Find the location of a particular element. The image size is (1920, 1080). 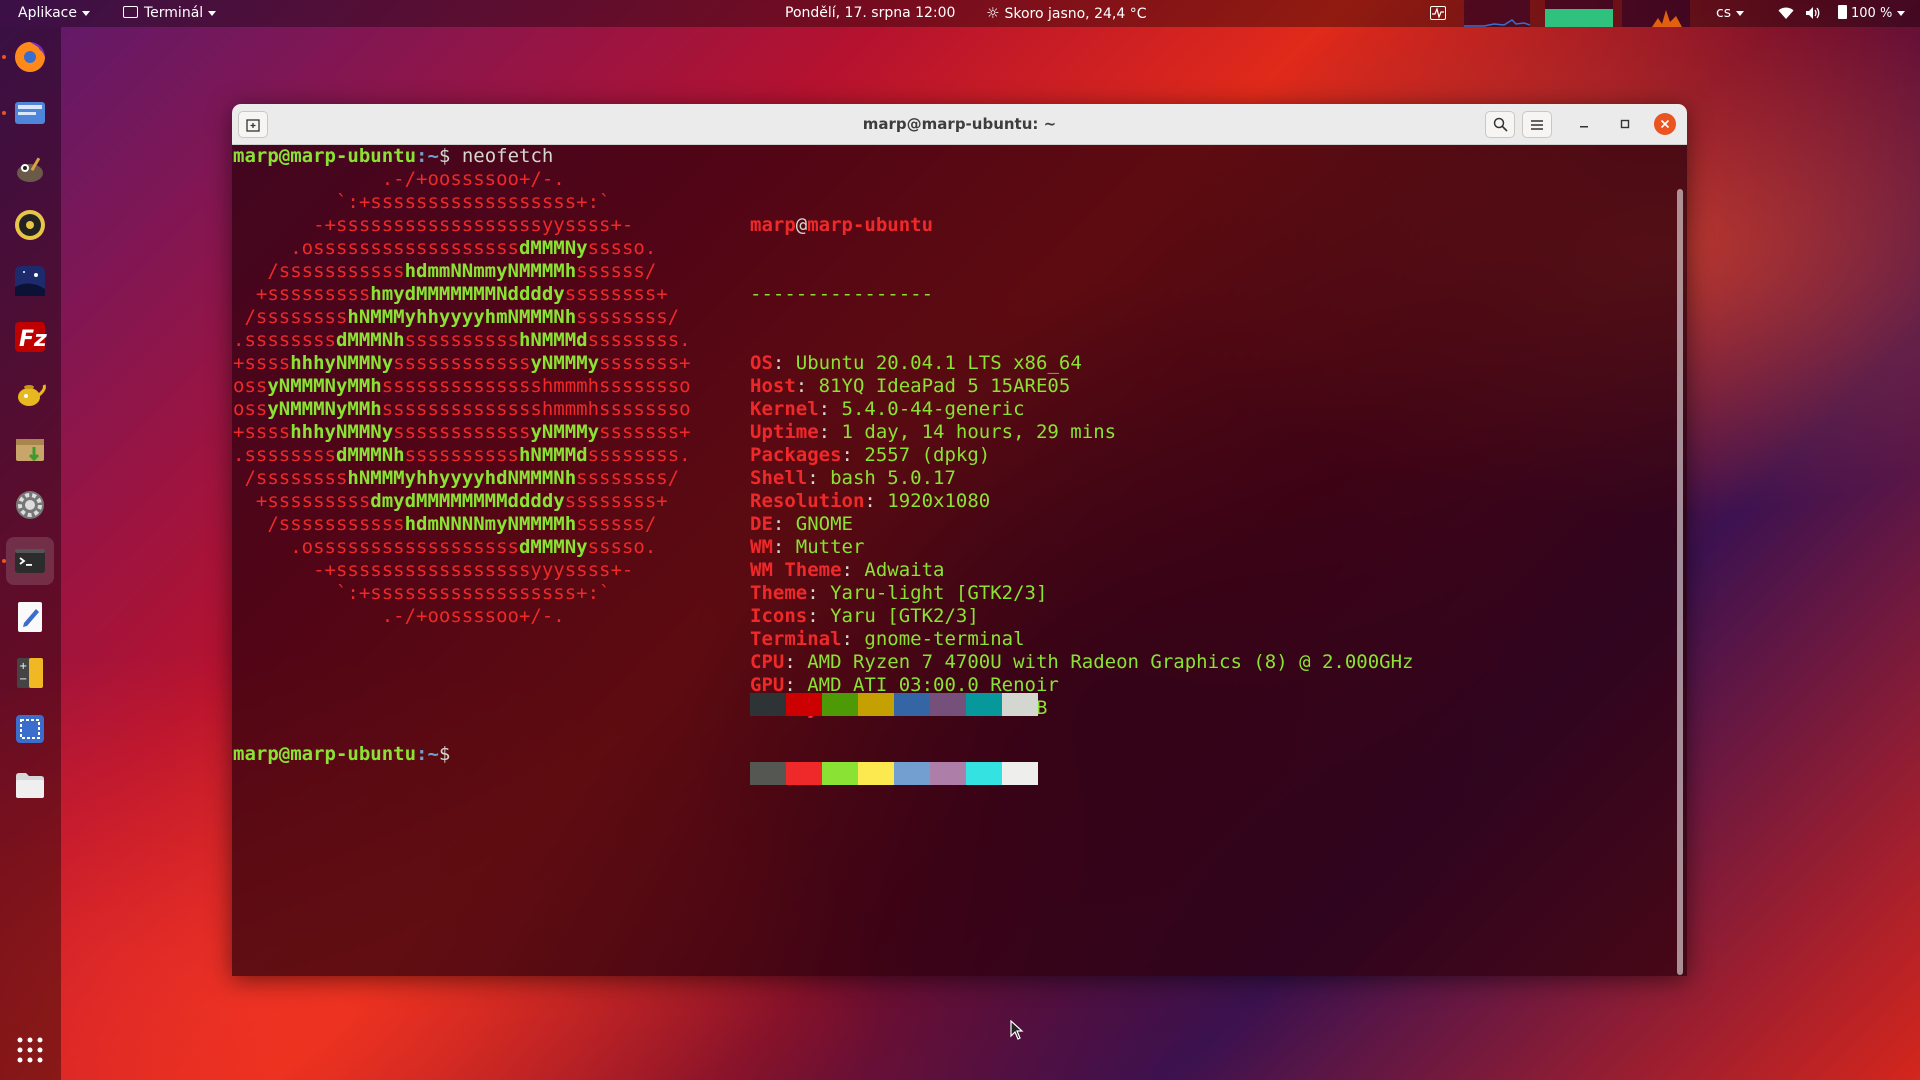

prompt-line: marp@marp-ubuntu:~$ neofetch is located at coordinates (393, 156).